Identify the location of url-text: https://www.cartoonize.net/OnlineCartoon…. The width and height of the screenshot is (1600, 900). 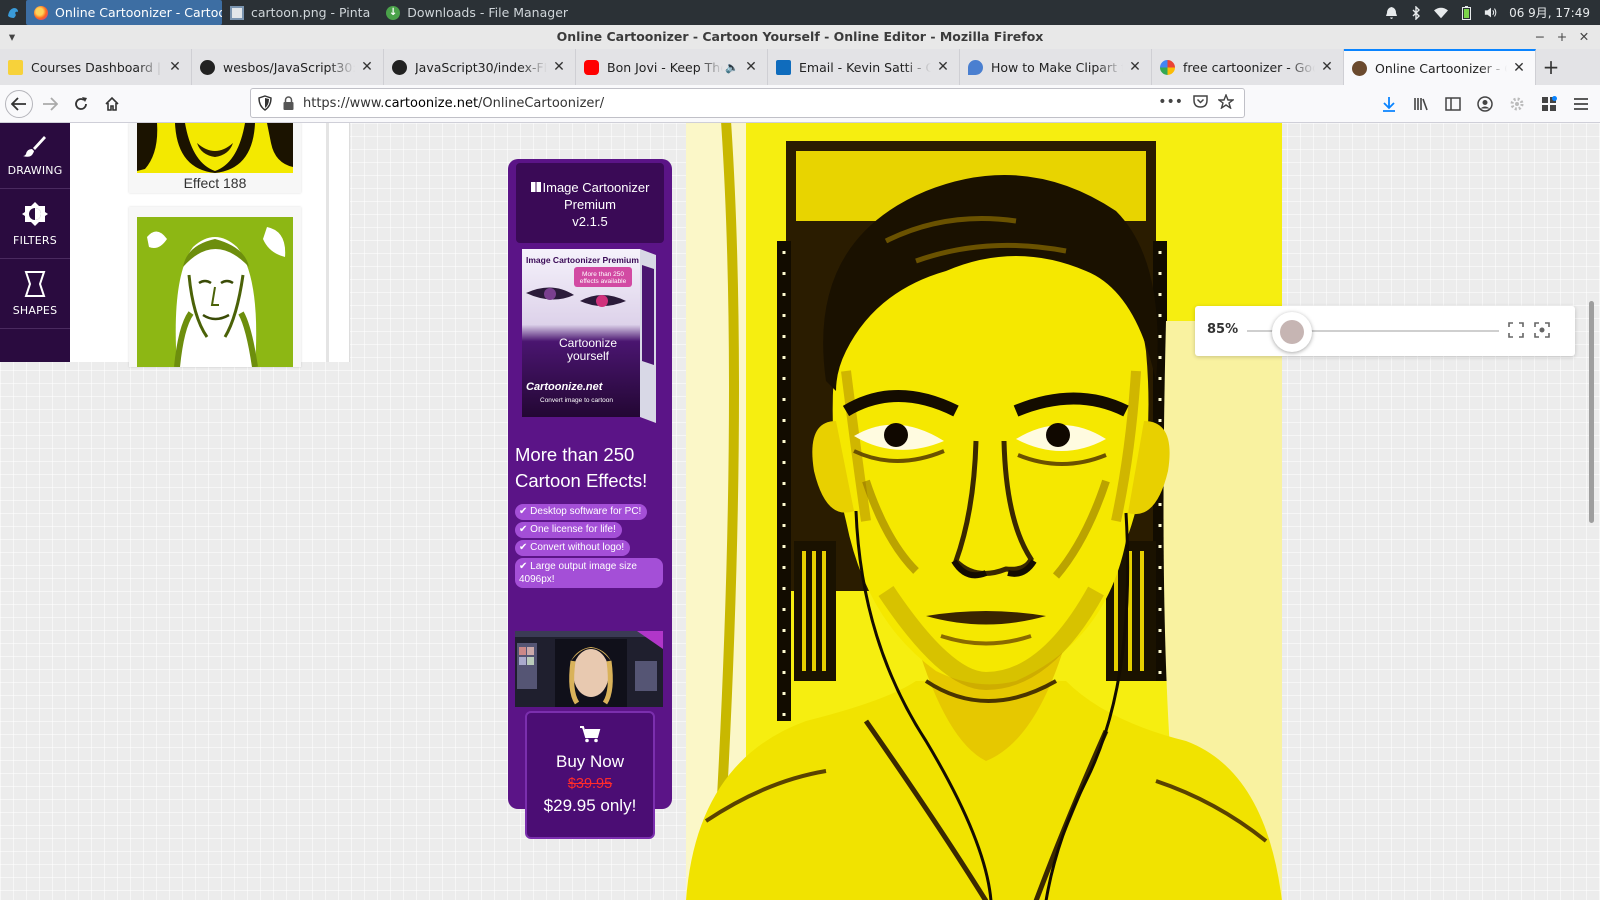
(727, 103).